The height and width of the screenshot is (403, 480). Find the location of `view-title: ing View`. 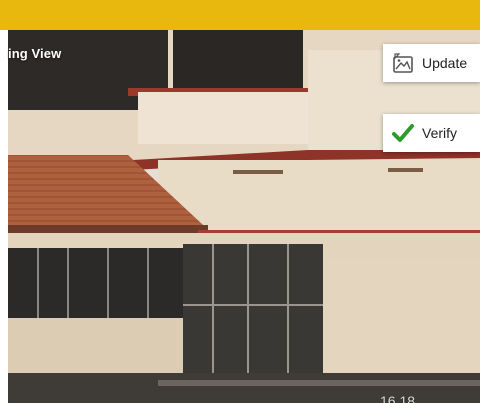

view-title: ing View is located at coordinates (35, 53).